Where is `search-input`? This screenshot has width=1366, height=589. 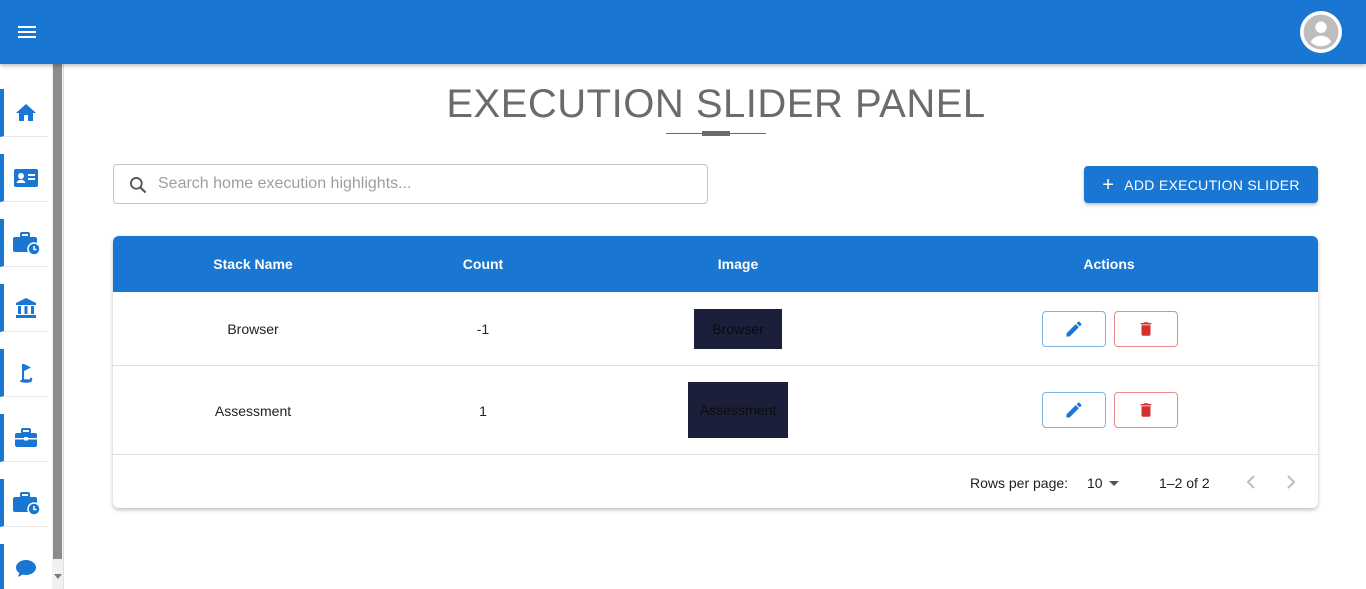 search-input is located at coordinates (428, 184).